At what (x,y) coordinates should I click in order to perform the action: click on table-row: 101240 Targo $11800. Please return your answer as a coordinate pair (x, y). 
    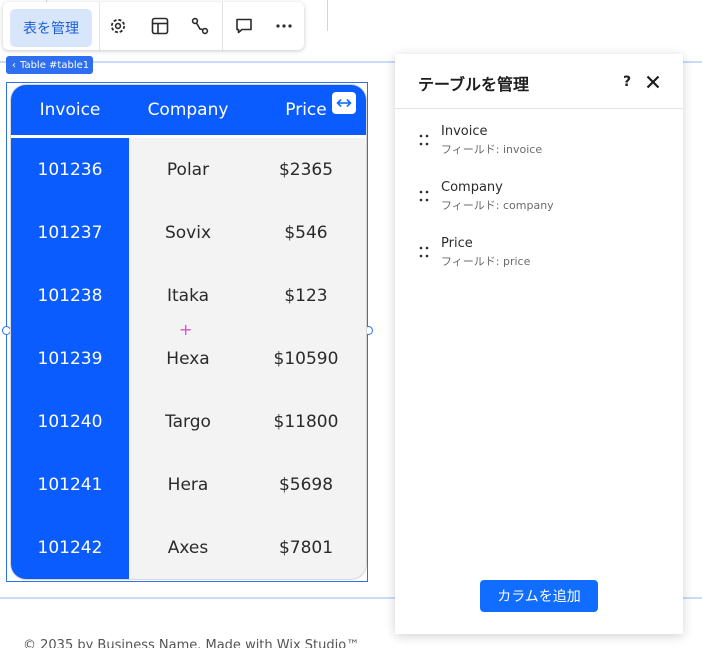
    Looking at the image, I should click on (188, 421).